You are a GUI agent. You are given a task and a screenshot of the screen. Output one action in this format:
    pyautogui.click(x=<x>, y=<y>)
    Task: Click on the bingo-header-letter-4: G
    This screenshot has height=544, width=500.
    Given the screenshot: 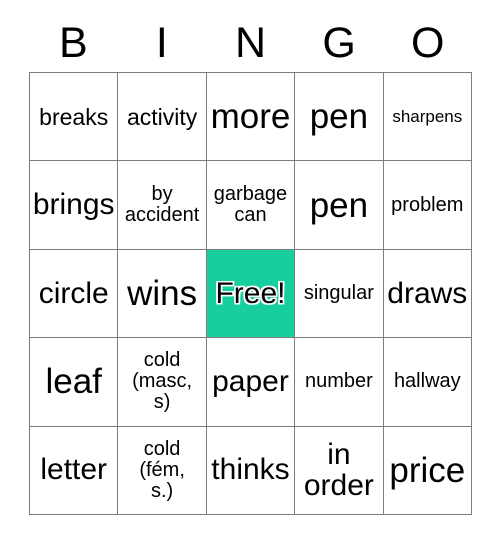 What is the action you would take?
    pyautogui.click(x=339, y=42)
    